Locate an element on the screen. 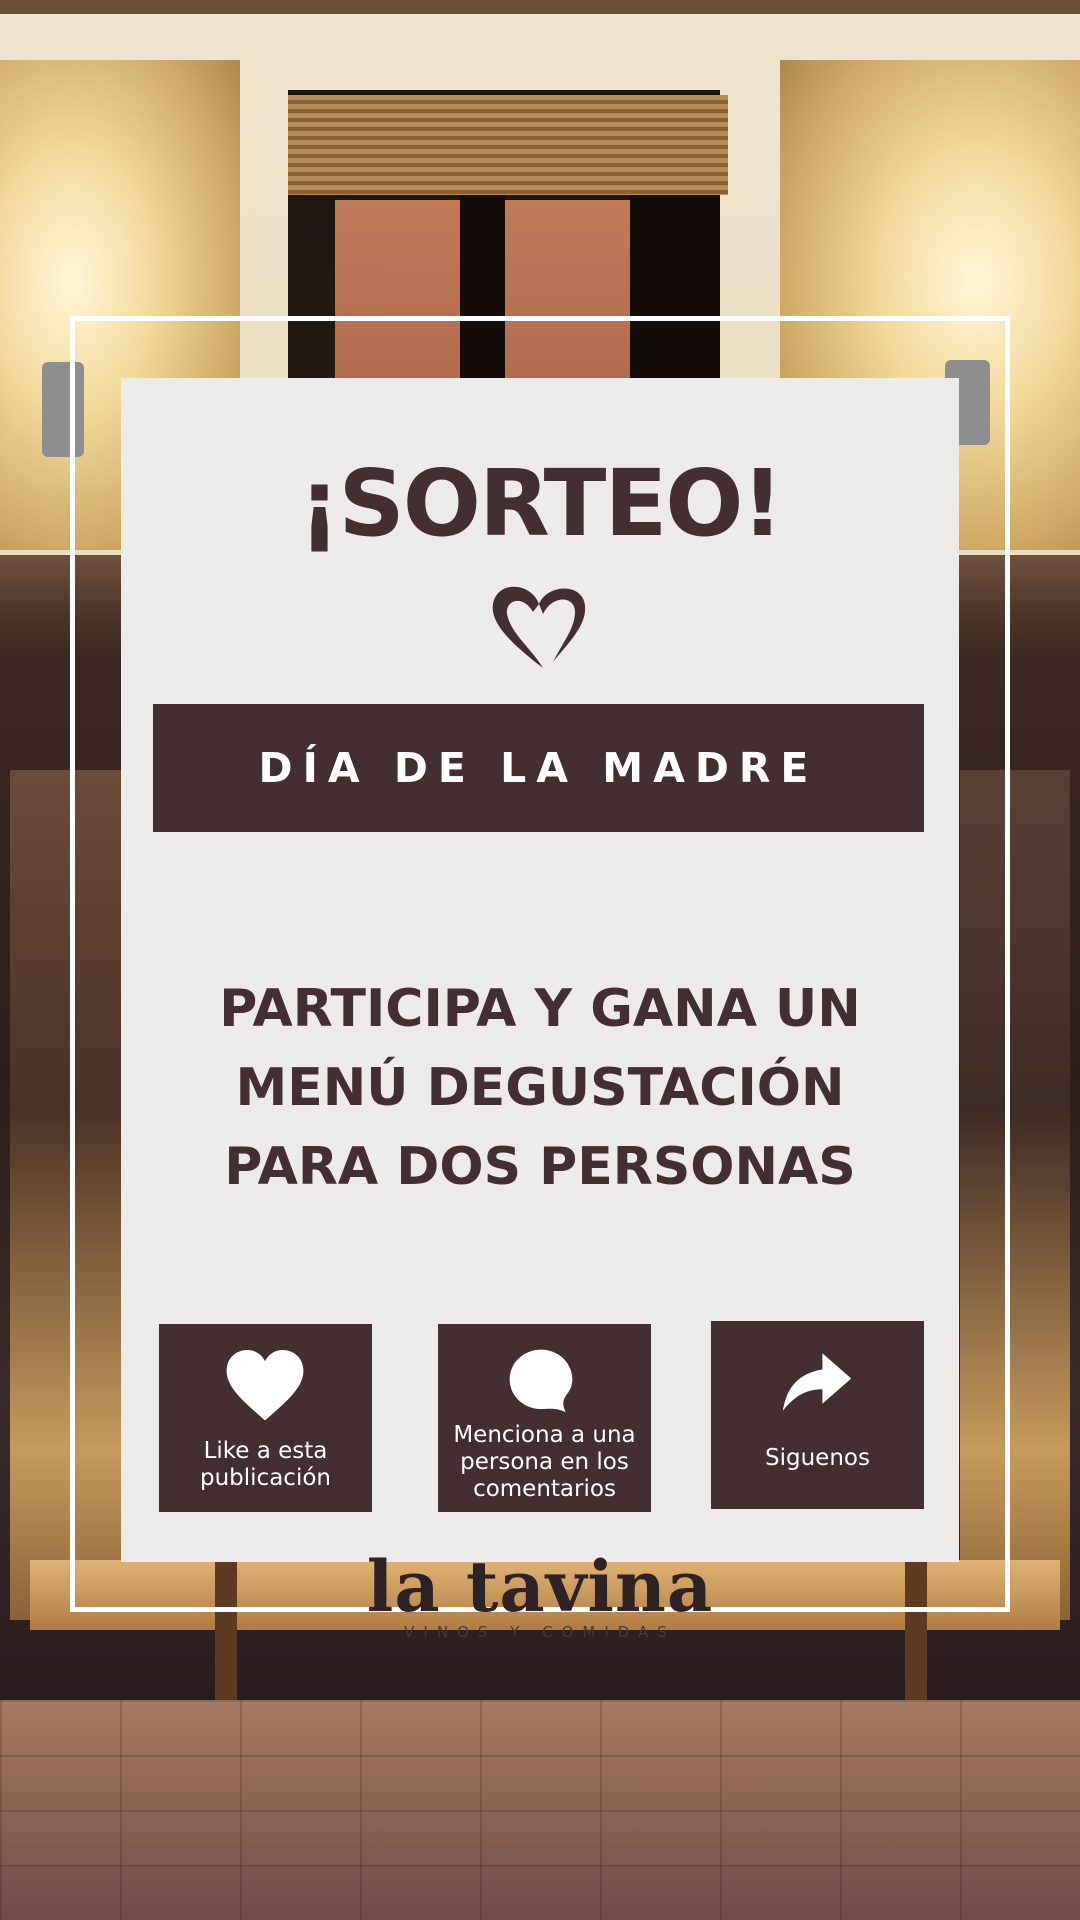 The width and height of the screenshot is (1080, 1920). page-title: ¡SORTEO! is located at coordinates (541, 503).